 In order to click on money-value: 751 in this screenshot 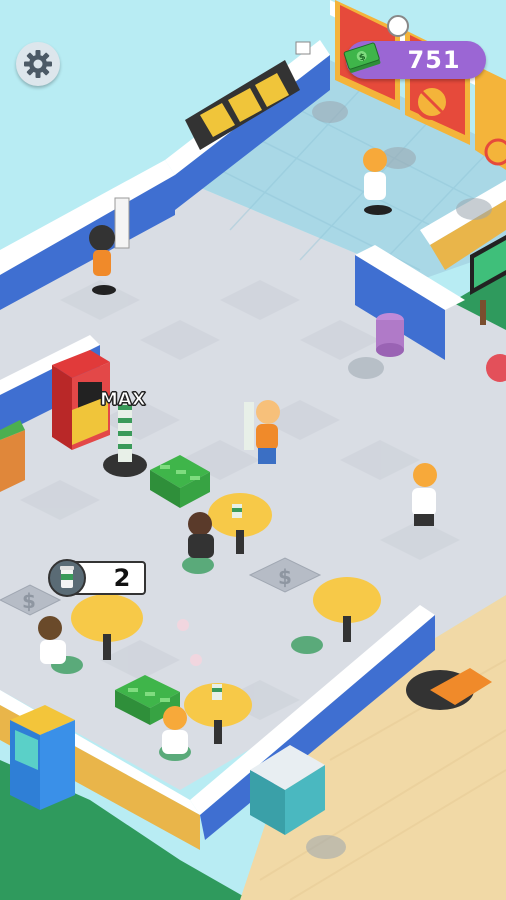, I will do `click(434, 60)`.